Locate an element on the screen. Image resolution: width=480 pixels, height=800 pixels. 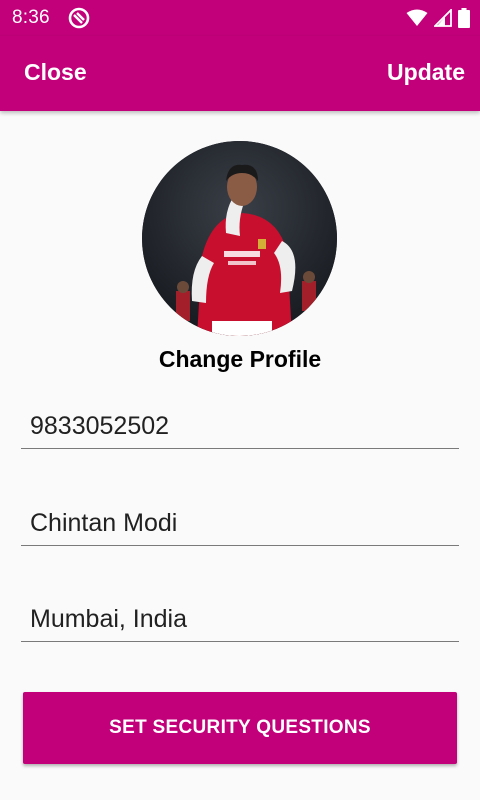
status-bar: 8:36 is located at coordinates (240, 18).